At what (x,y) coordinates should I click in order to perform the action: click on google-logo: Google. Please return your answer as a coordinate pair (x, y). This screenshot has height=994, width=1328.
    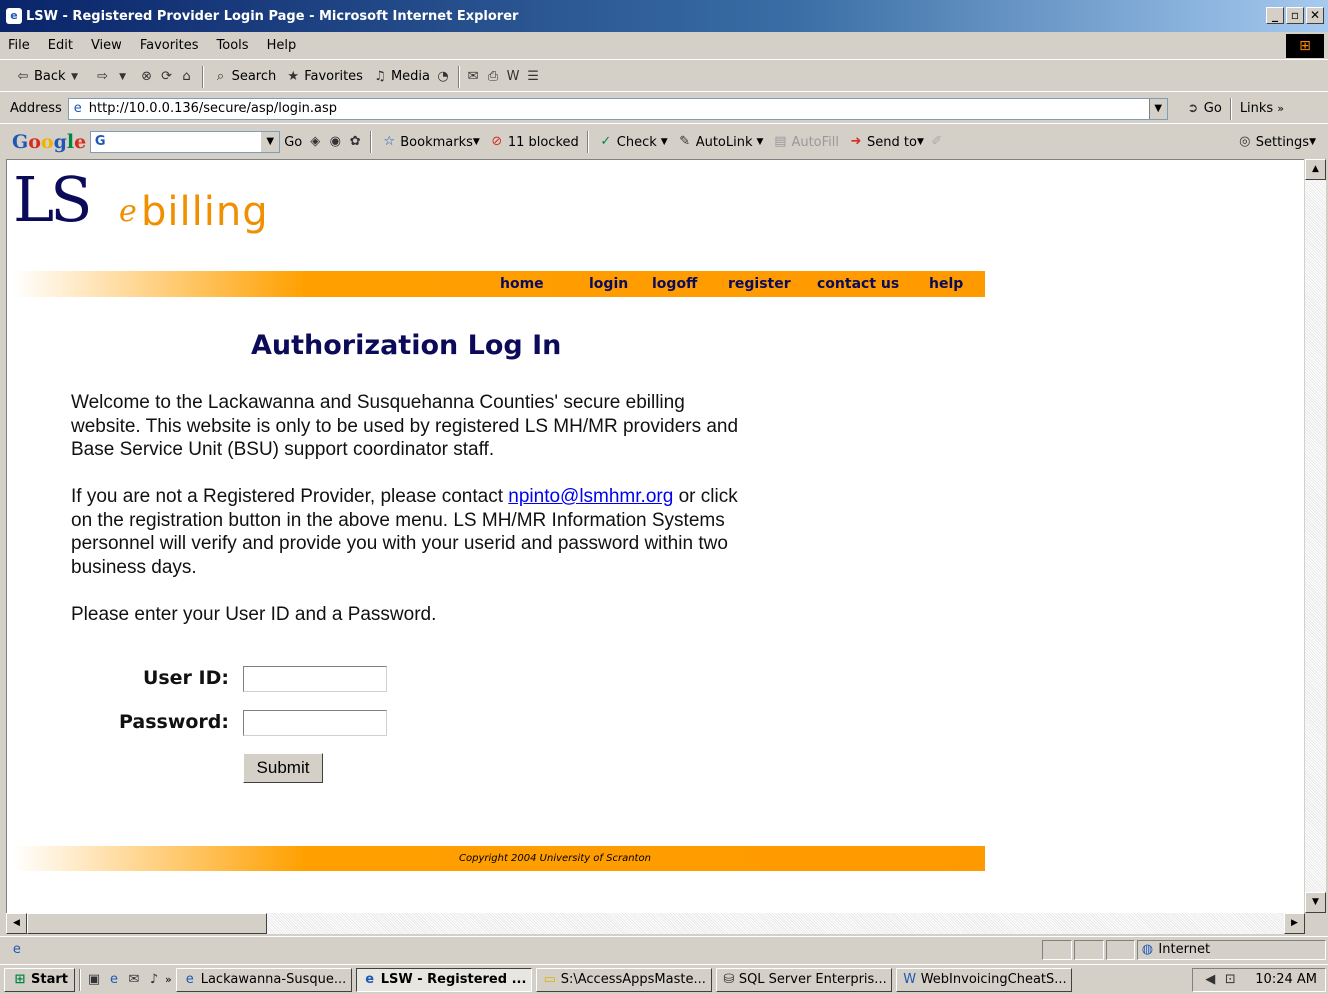
    Looking at the image, I should click on (49, 142).